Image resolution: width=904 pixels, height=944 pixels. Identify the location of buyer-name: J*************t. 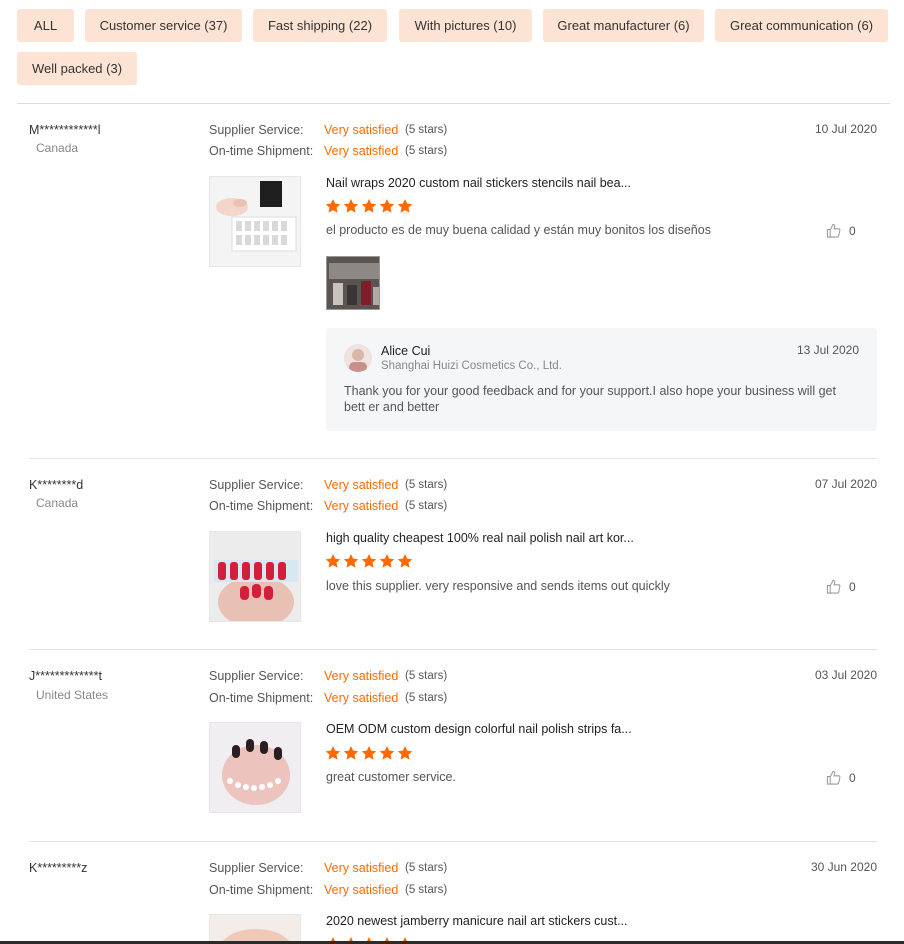
(65, 676).